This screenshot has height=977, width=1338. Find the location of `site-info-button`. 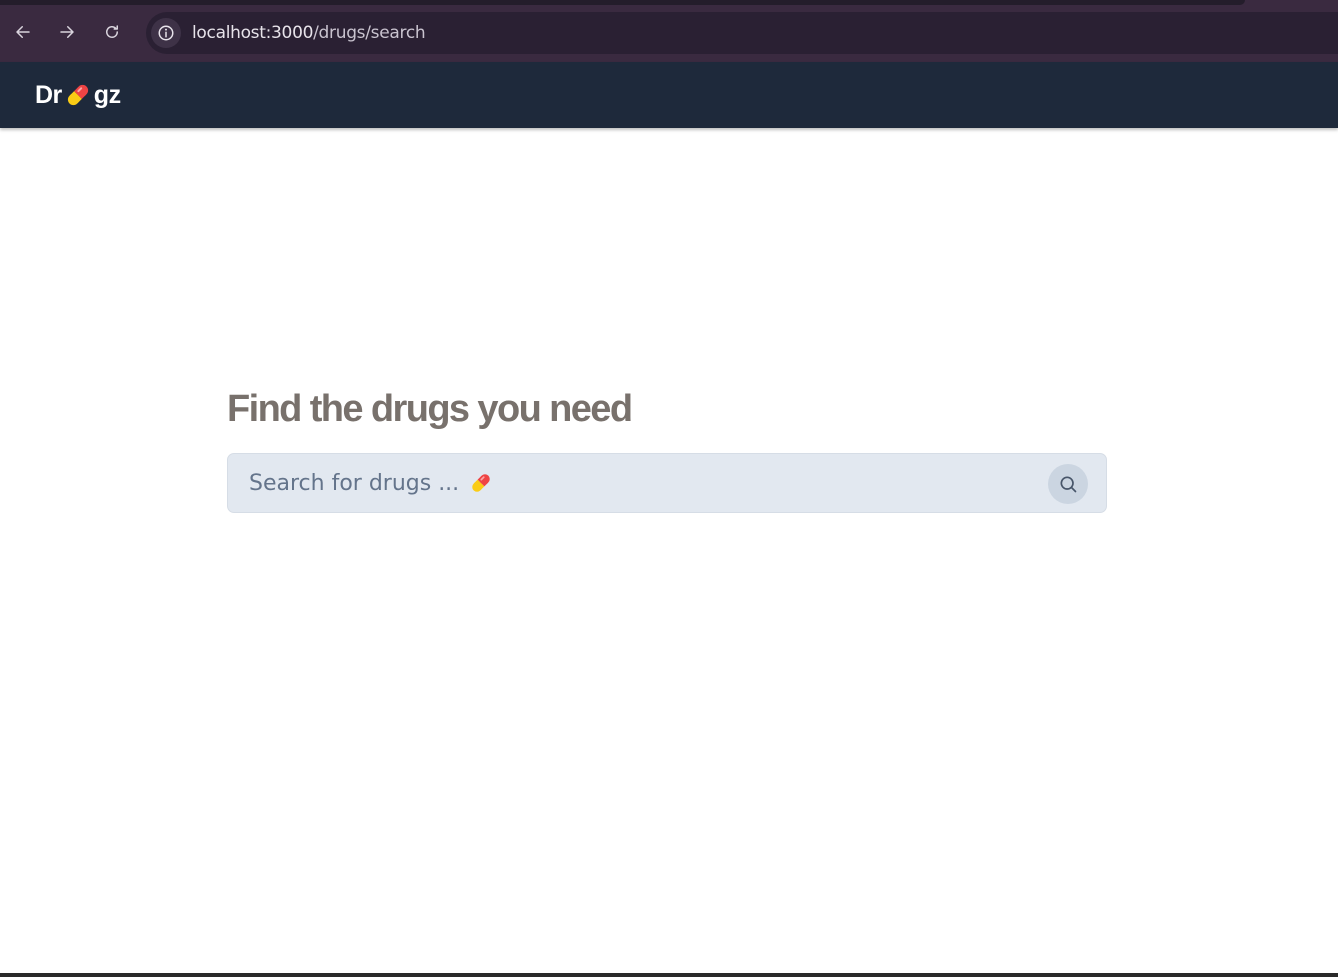

site-info-button is located at coordinates (166, 33).